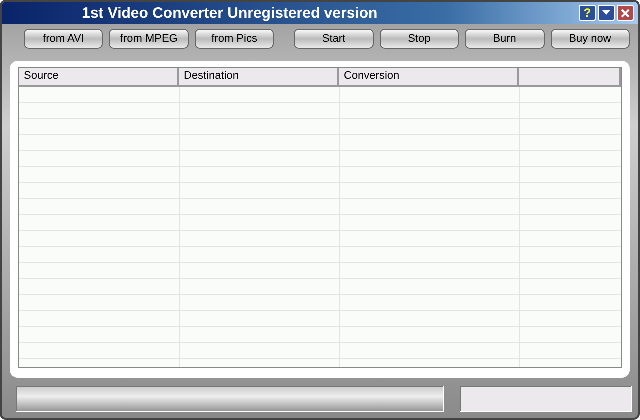 The height and width of the screenshot is (420, 640). Describe the element at coordinates (420, 39) in the screenshot. I see `toolbar-button: Stop` at that location.